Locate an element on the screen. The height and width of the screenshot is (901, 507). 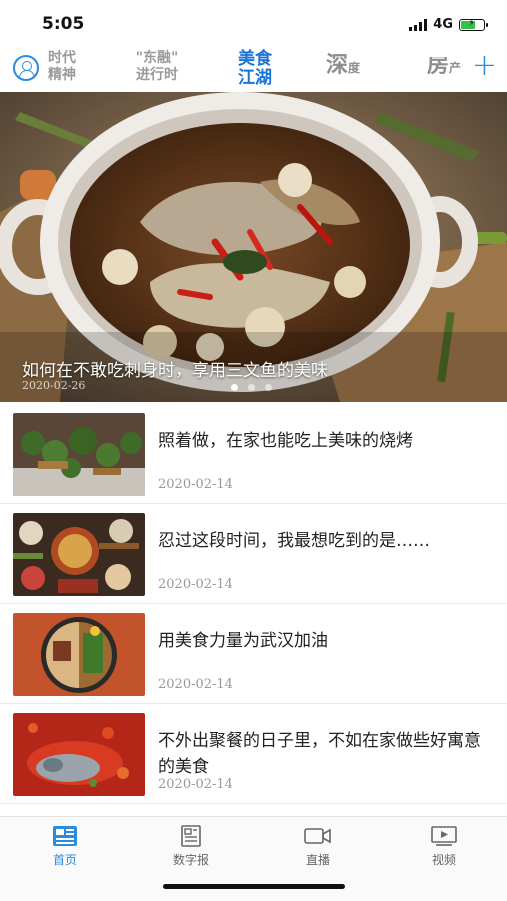
nav-home: 首页 is located at coordinates (65, 846).